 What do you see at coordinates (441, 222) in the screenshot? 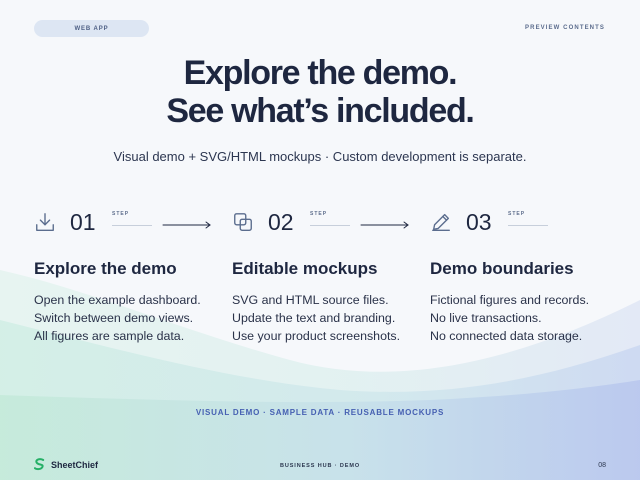
I see `edit-icon` at bounding box center [441, 222].